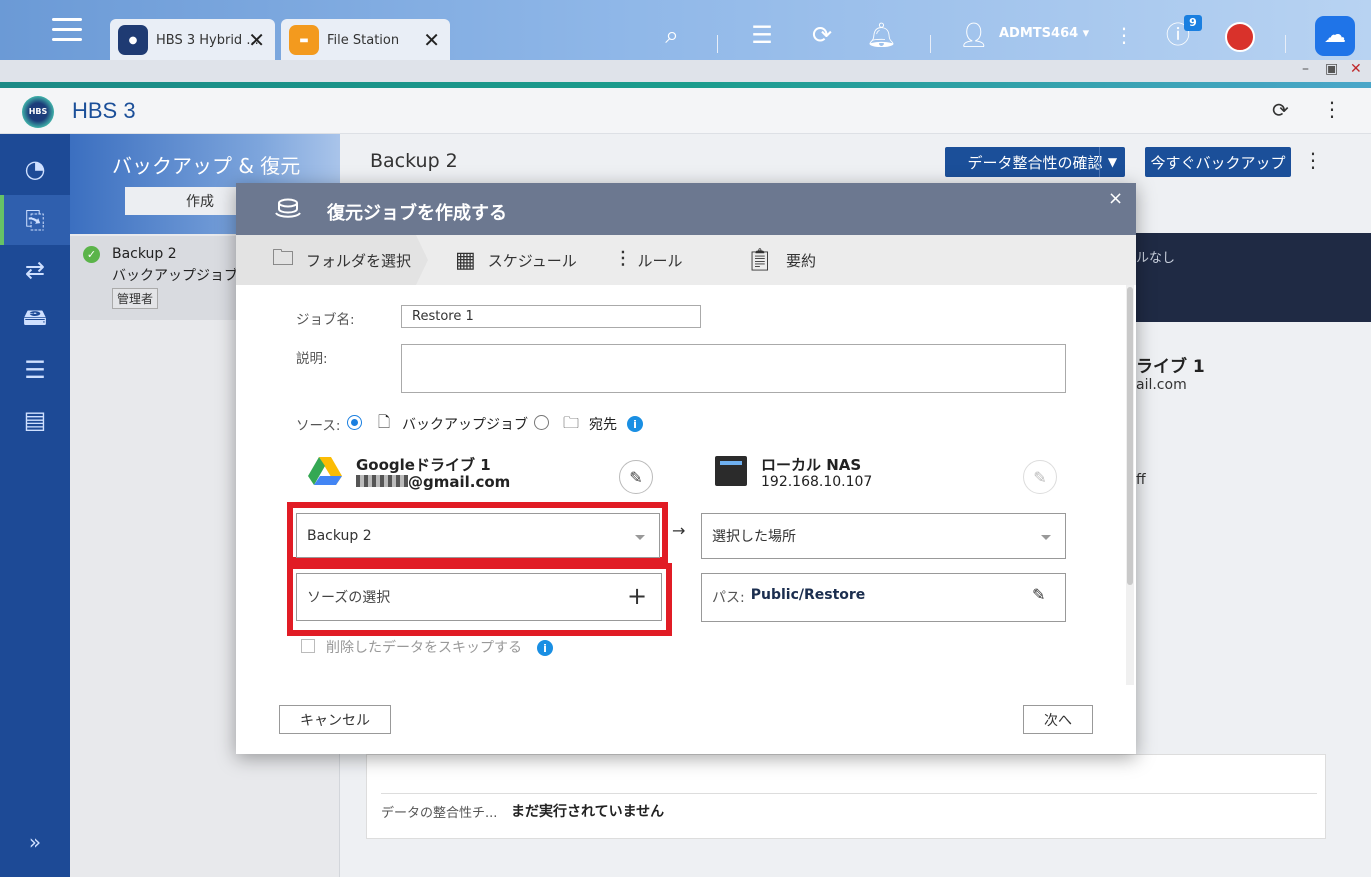 Image resolution: width=1371 pixels, height=877 pixels. Describe the element at coordinates (478, 535) in the screenshot. I see `backup-job-dropdown: Backup 2` at that location.